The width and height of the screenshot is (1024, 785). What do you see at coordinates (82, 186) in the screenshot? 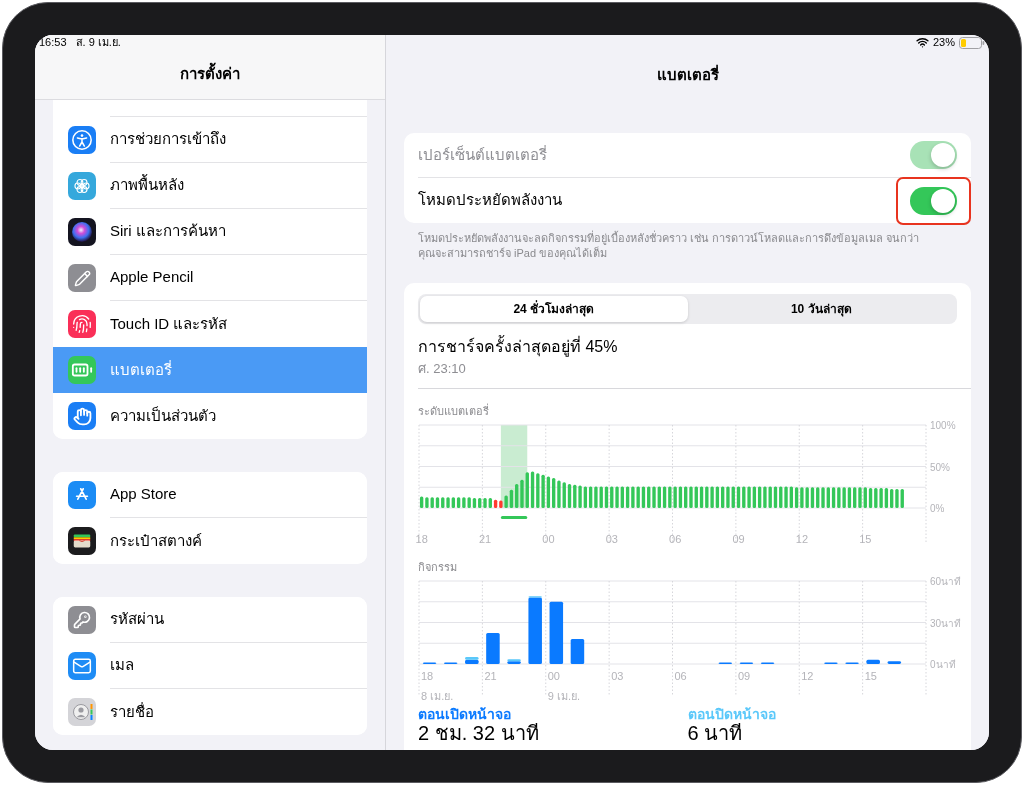
I see `flower-icon` at bounding box center [82, 186].